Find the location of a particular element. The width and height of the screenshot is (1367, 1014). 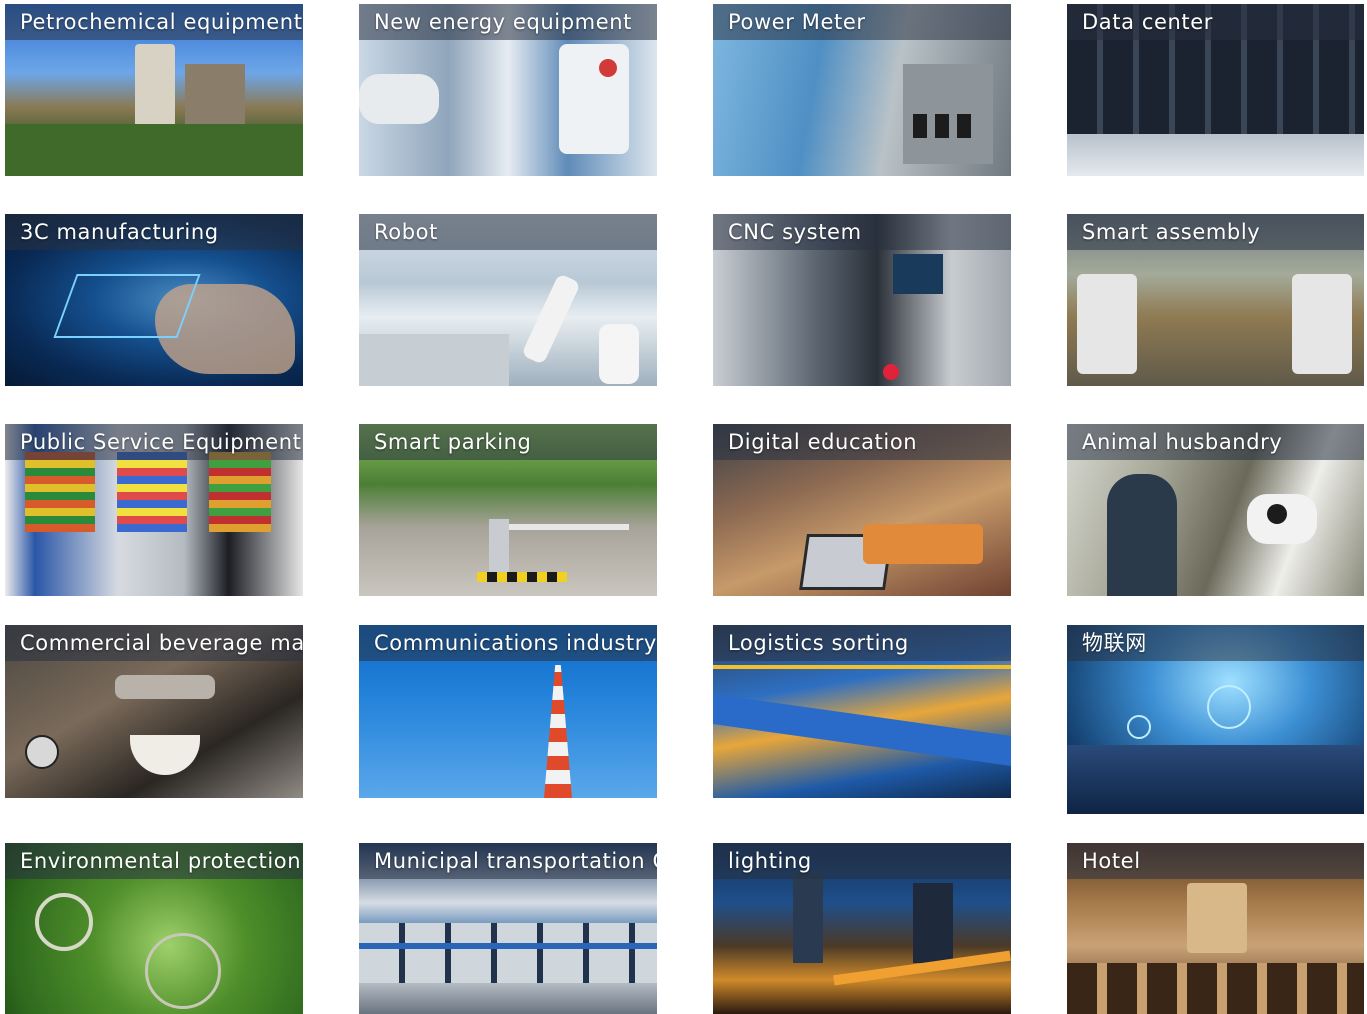

tile-environmental-protection-industry: Environmental protection industry is located at coordinates (154, 928).